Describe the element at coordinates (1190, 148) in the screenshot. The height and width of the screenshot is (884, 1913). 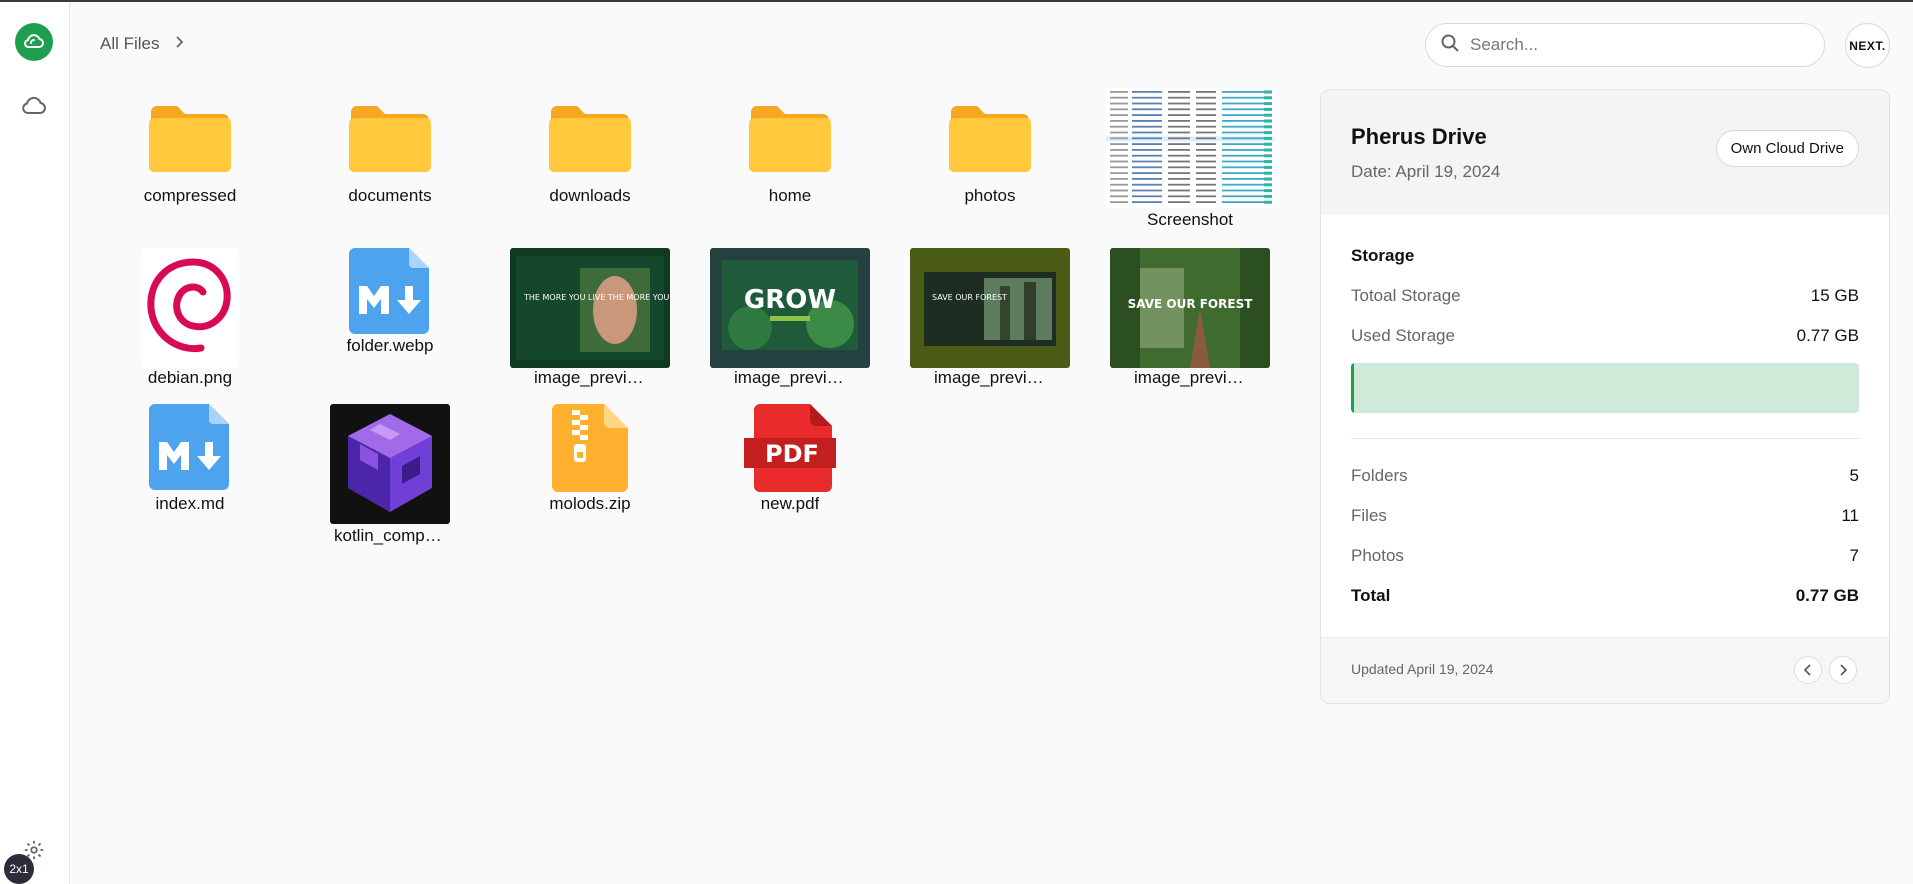
I see `screenshot-thumbnail` at that location.